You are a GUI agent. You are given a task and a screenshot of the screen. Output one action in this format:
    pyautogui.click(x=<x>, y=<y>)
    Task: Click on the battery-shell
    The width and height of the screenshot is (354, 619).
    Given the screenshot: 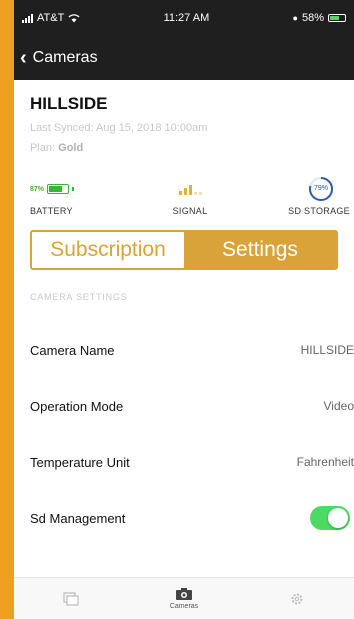 What is the action you would take?
    pyautogui.click(x=58, y=189)
    